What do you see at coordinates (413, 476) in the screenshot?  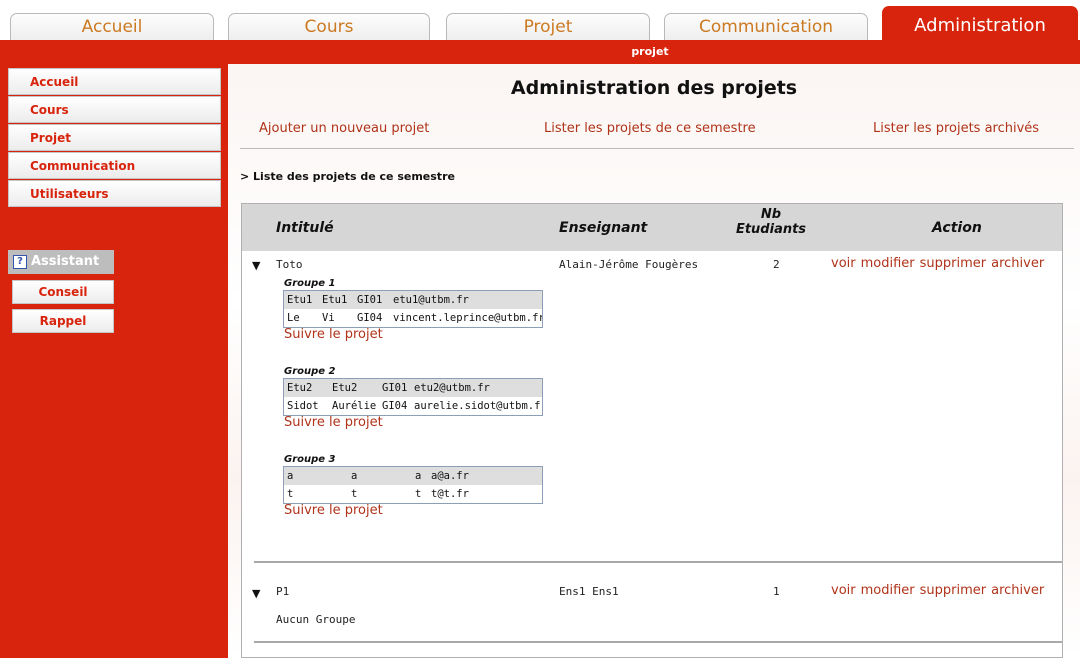 I see `list-item: a a a a@a.fr` at bounding box center [413, 476].